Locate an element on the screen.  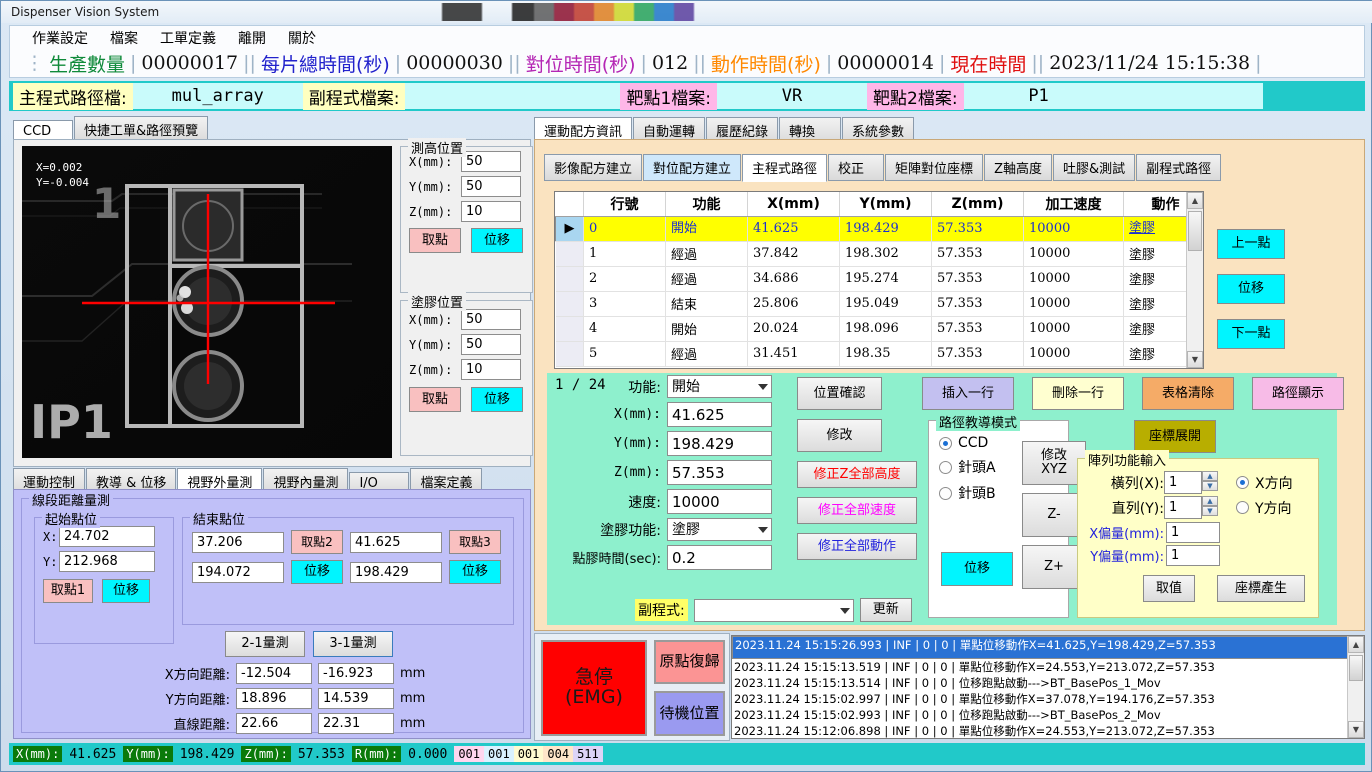
end-p2-move-button: 位移 is located at coordinates (317, 572).